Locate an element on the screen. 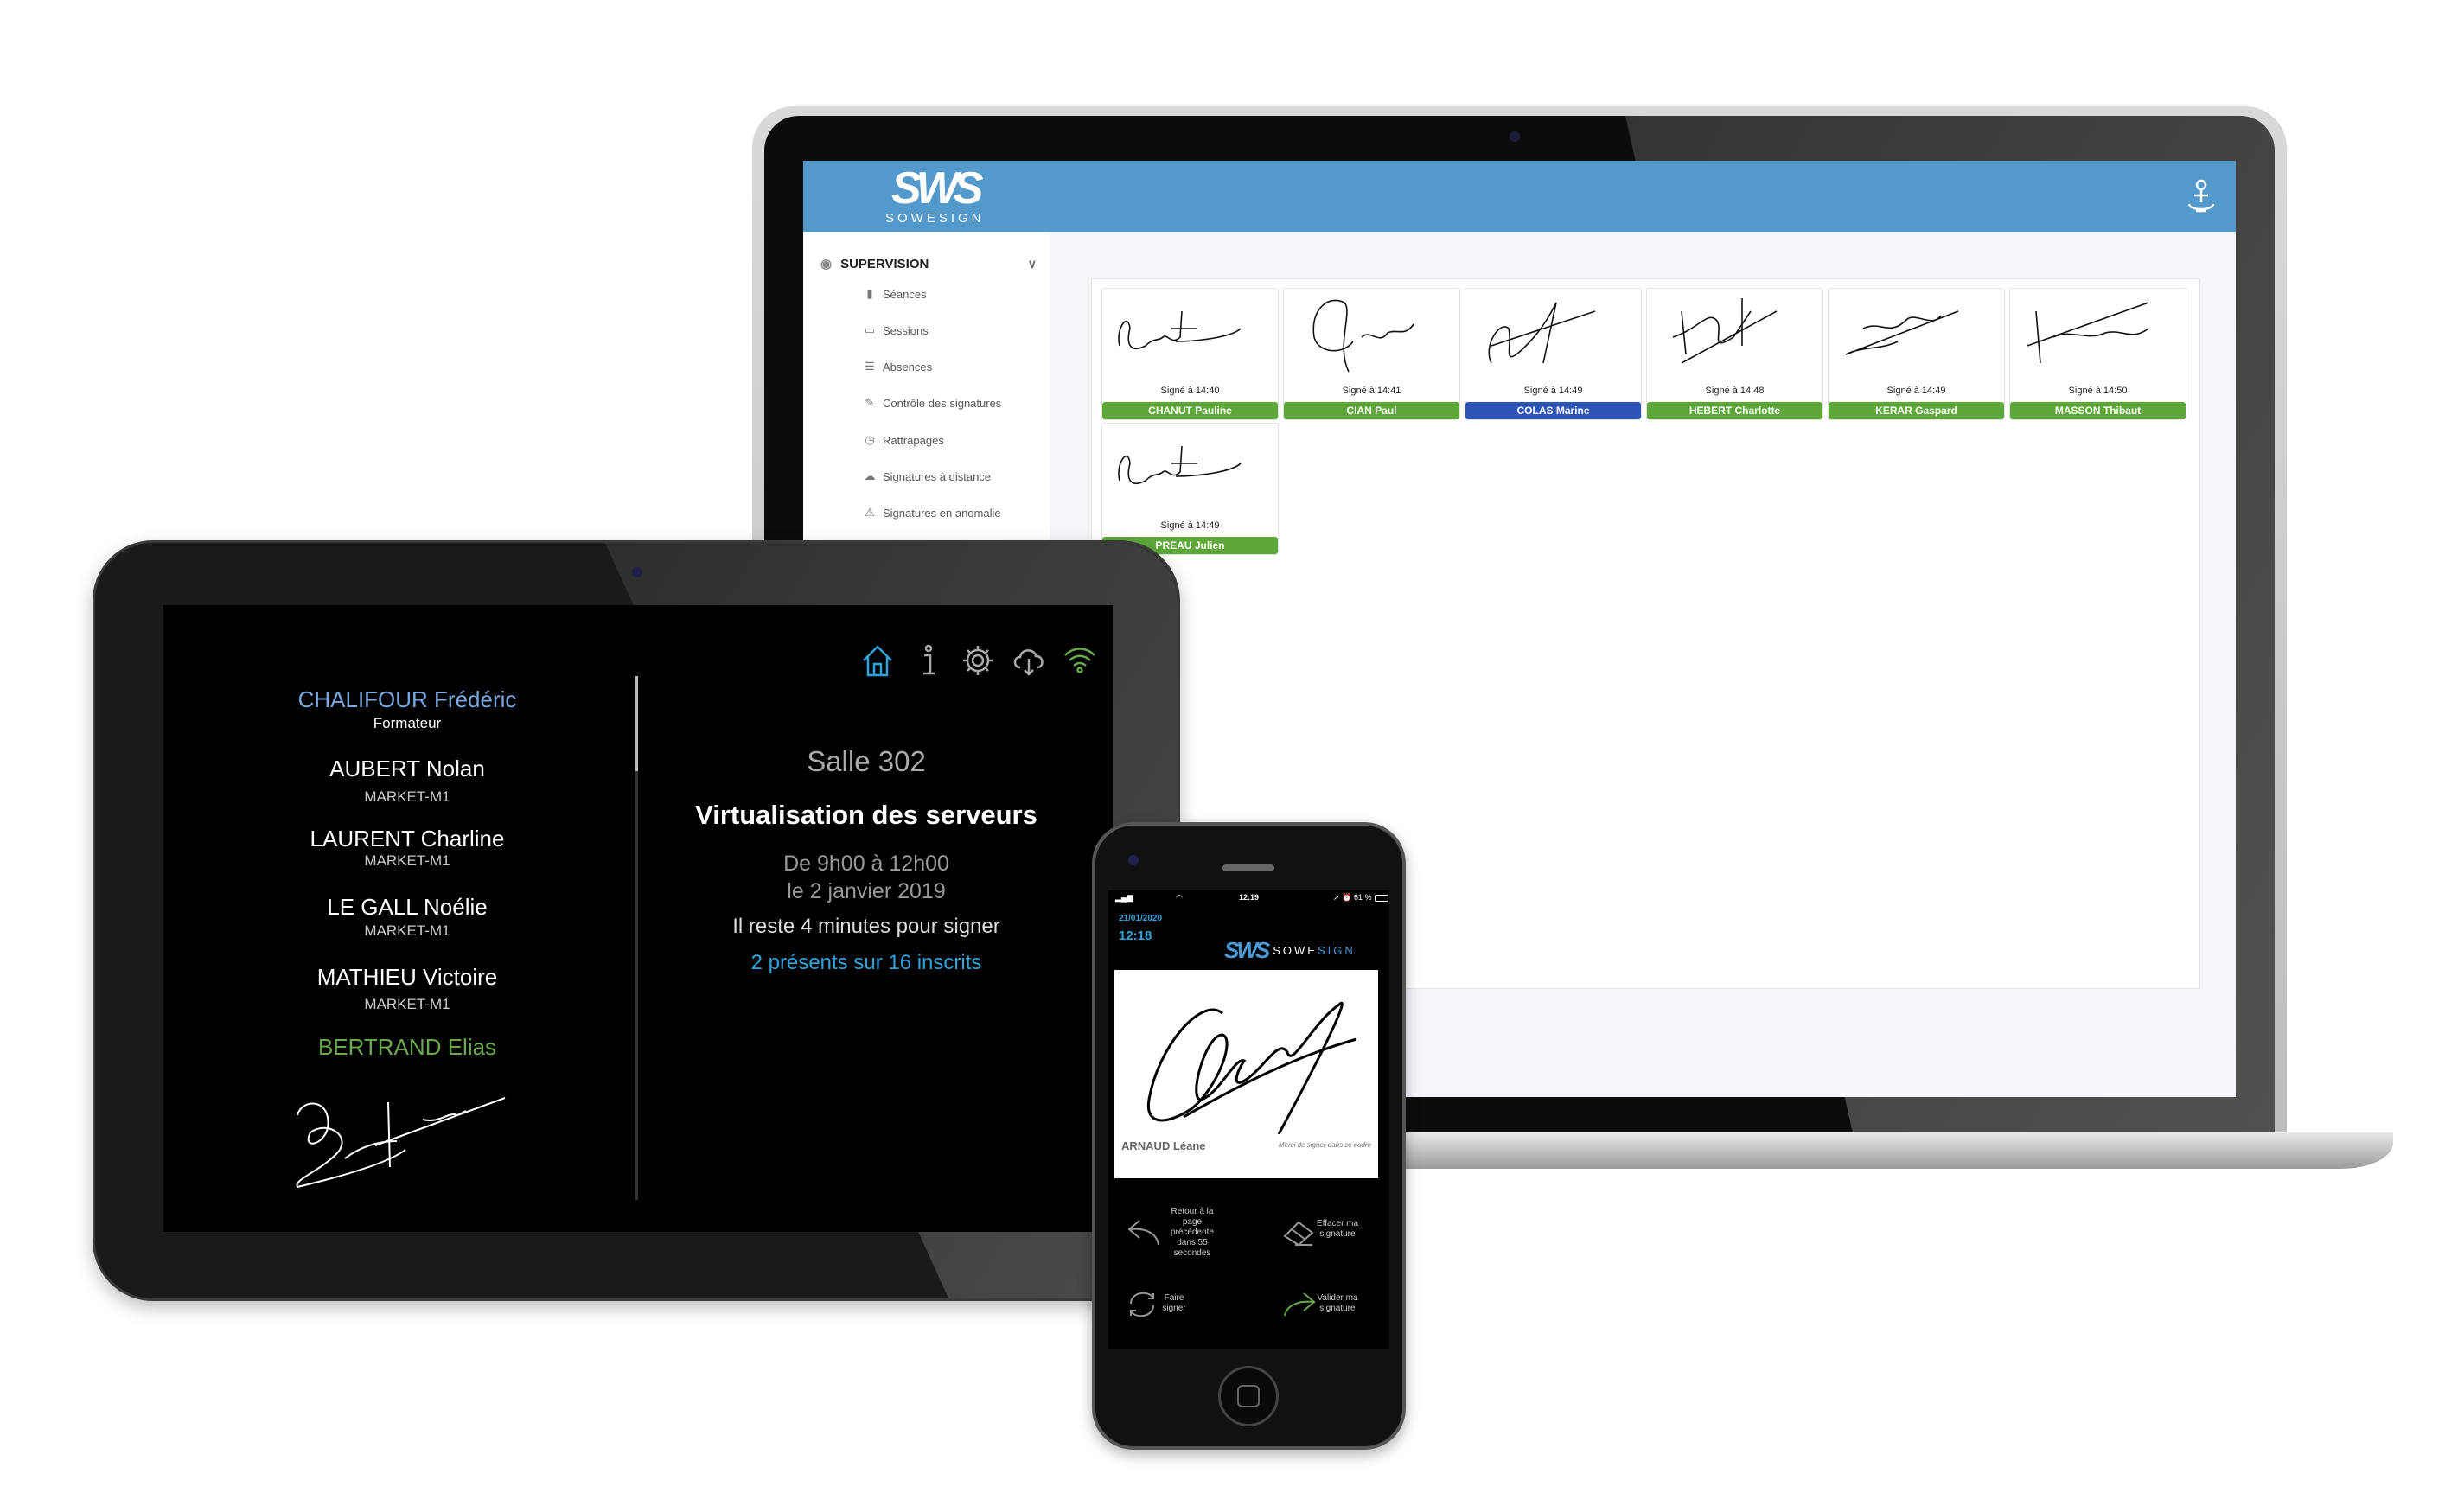  sidebar-item-seances: ▮ Séances is located at coordinates (895, 294).